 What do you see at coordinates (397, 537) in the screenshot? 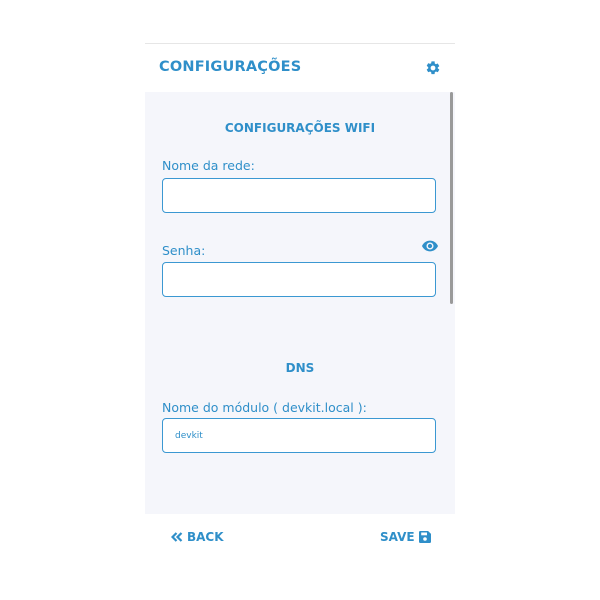
I see `save-button-label: SAVE` at bounding box center [397, 537].